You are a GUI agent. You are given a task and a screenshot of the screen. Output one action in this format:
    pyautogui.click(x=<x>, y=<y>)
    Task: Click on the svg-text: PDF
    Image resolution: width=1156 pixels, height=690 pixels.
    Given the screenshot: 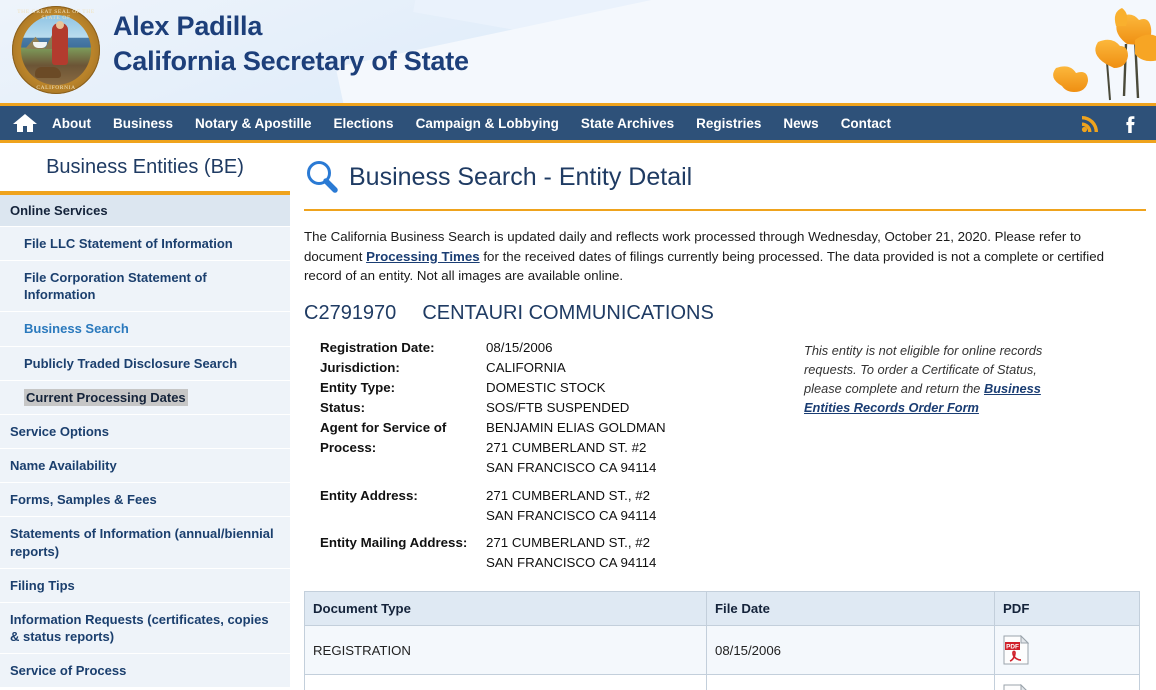 What is the action you would take?
    pyautogui.click(x=1012, y=647)
    